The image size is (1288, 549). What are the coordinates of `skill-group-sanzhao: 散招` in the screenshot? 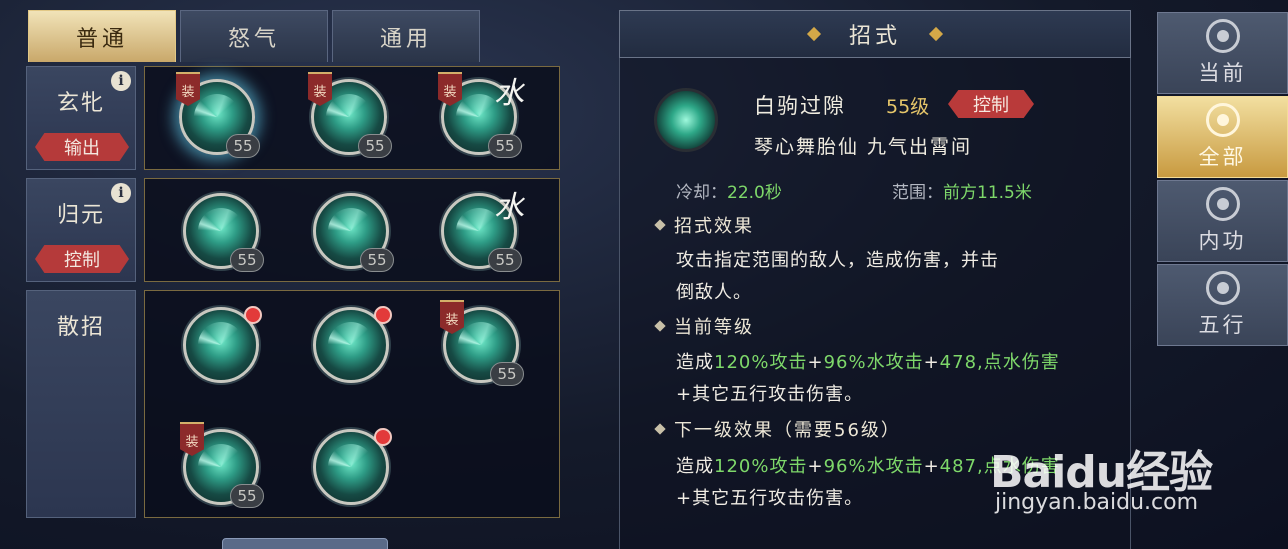 It's located at (81, 404).